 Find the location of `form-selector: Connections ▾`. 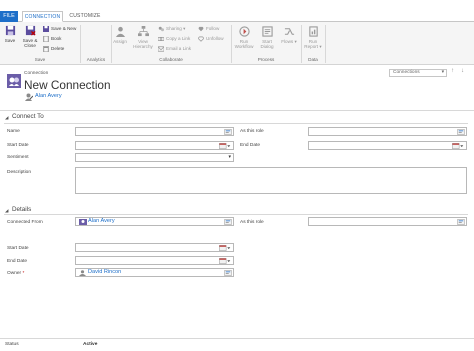

form-selector: Connections ▾ is located at coordinates (418, 73).